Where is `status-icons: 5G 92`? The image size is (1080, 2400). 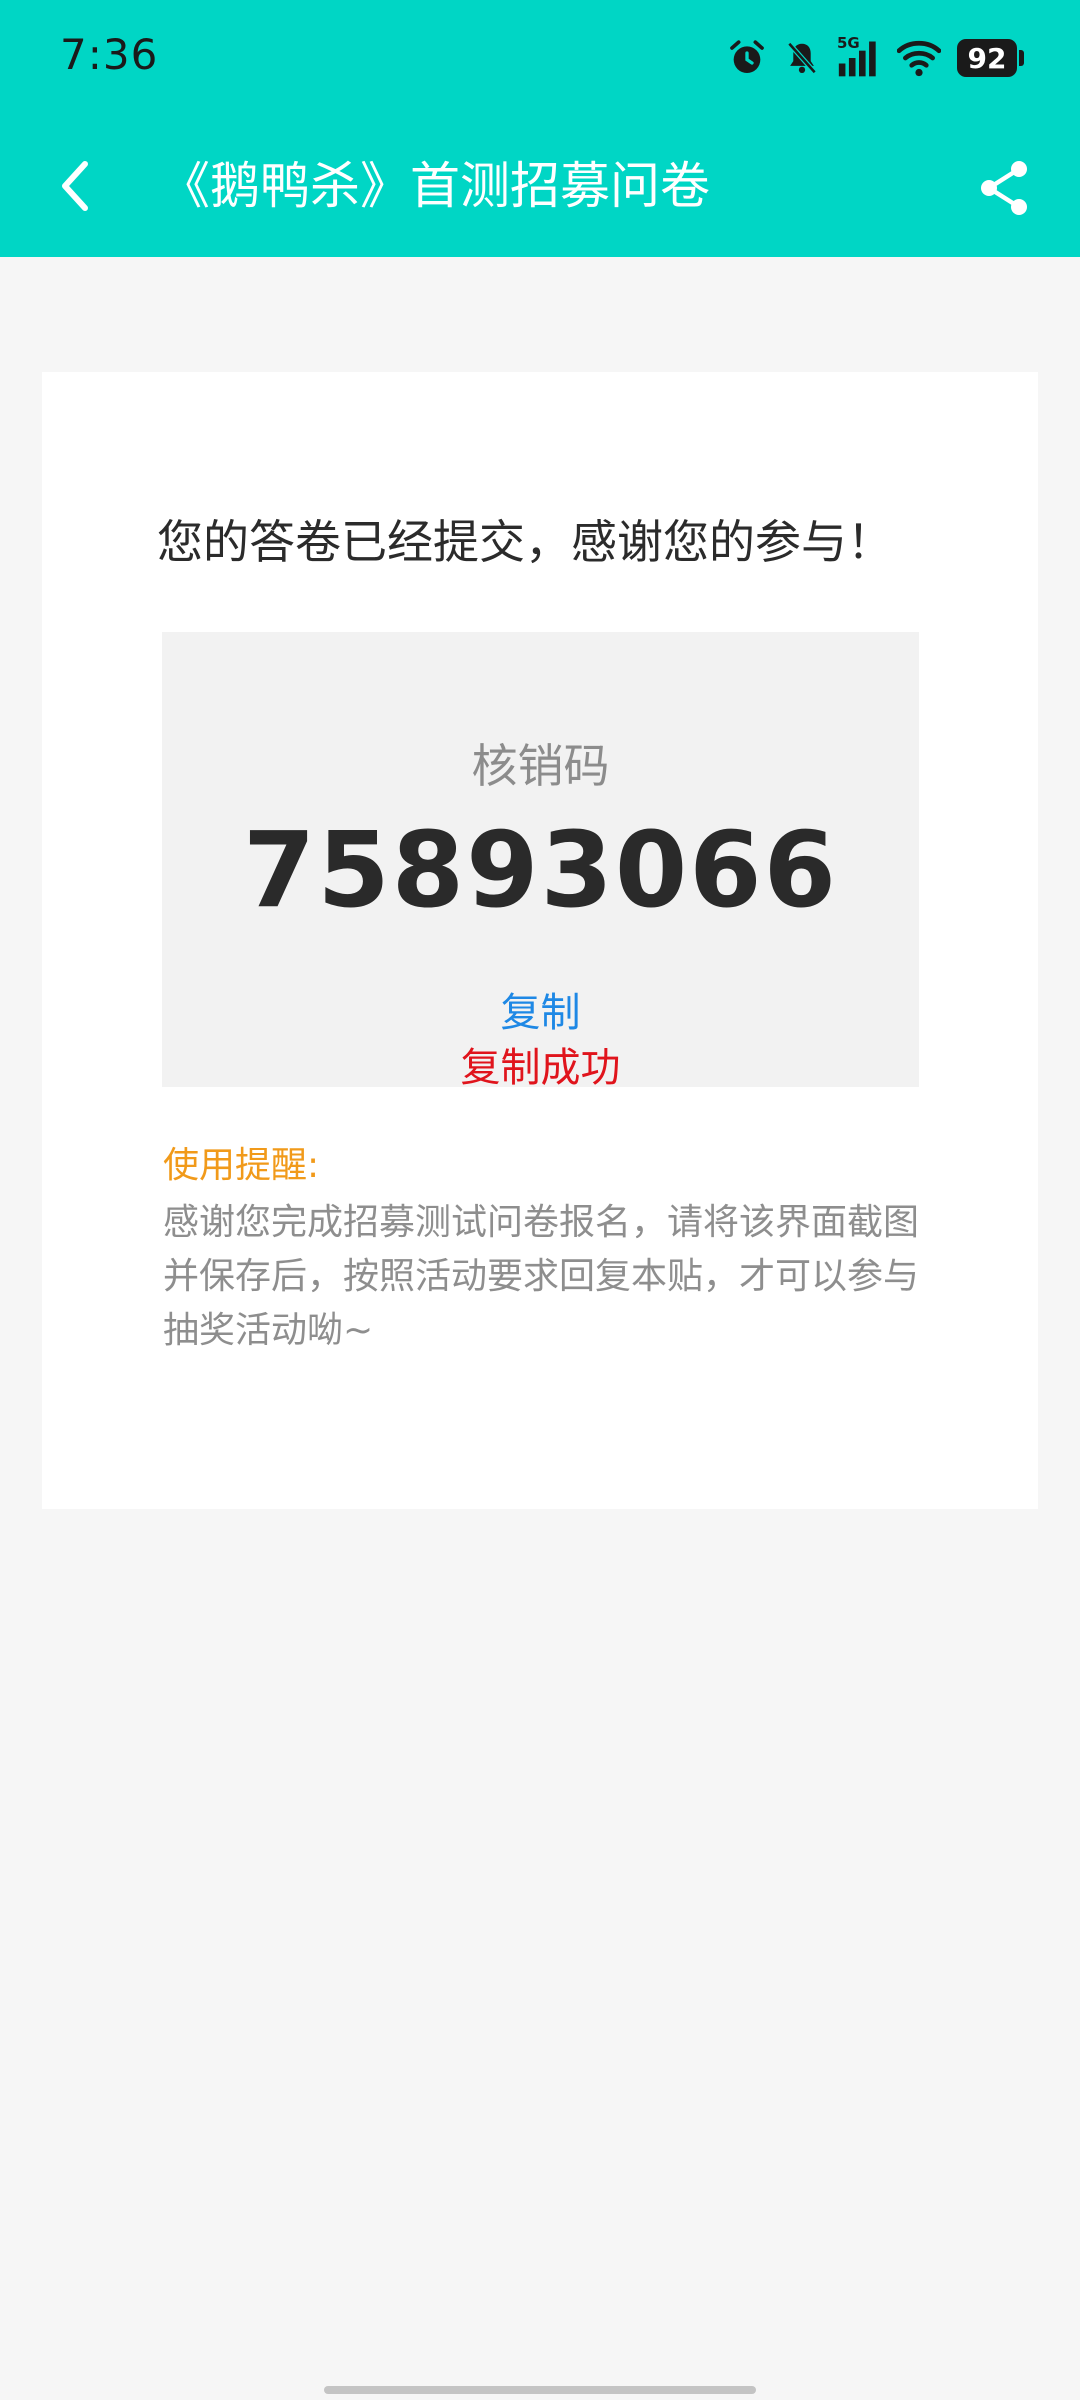 status-icons: 5G 92 is located at coordinates (875, 58).